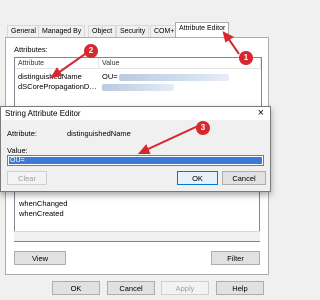  I want to click on annotation-badge-2: 2, so click(91, 51).